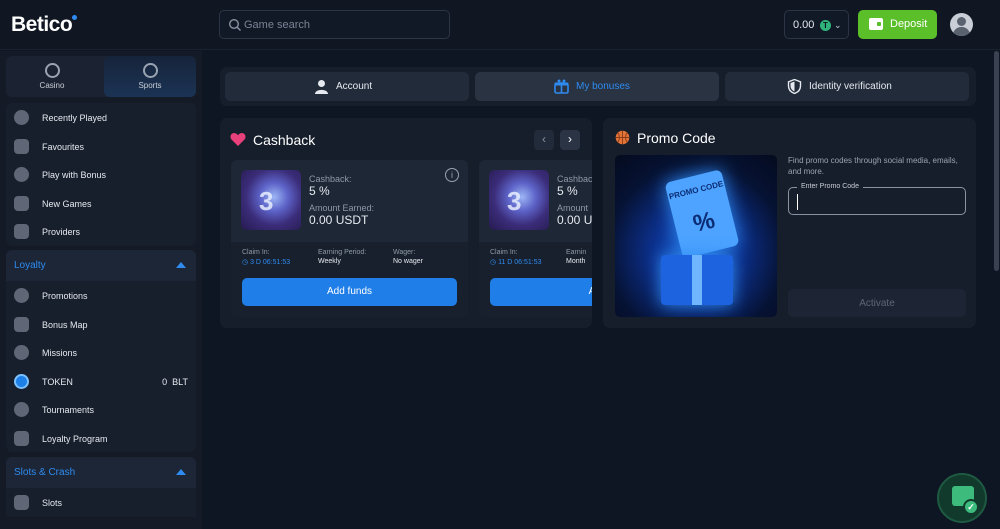 Image resolution: width=1000 pixels, height=529 pixels. What do you see at coordinates (21, 438) in the screenshot?
I see `loyalty-icon` at bounding box center [21, 438].